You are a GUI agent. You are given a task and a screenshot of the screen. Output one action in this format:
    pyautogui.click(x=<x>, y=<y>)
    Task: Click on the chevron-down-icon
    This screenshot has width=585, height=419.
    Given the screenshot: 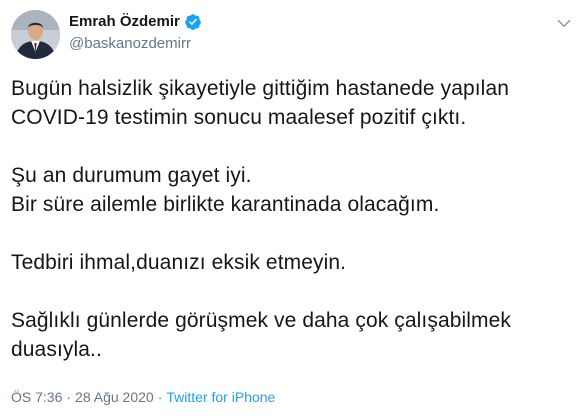 What is the action you would take?
    pyautogui.click(x=564, y=23)
    